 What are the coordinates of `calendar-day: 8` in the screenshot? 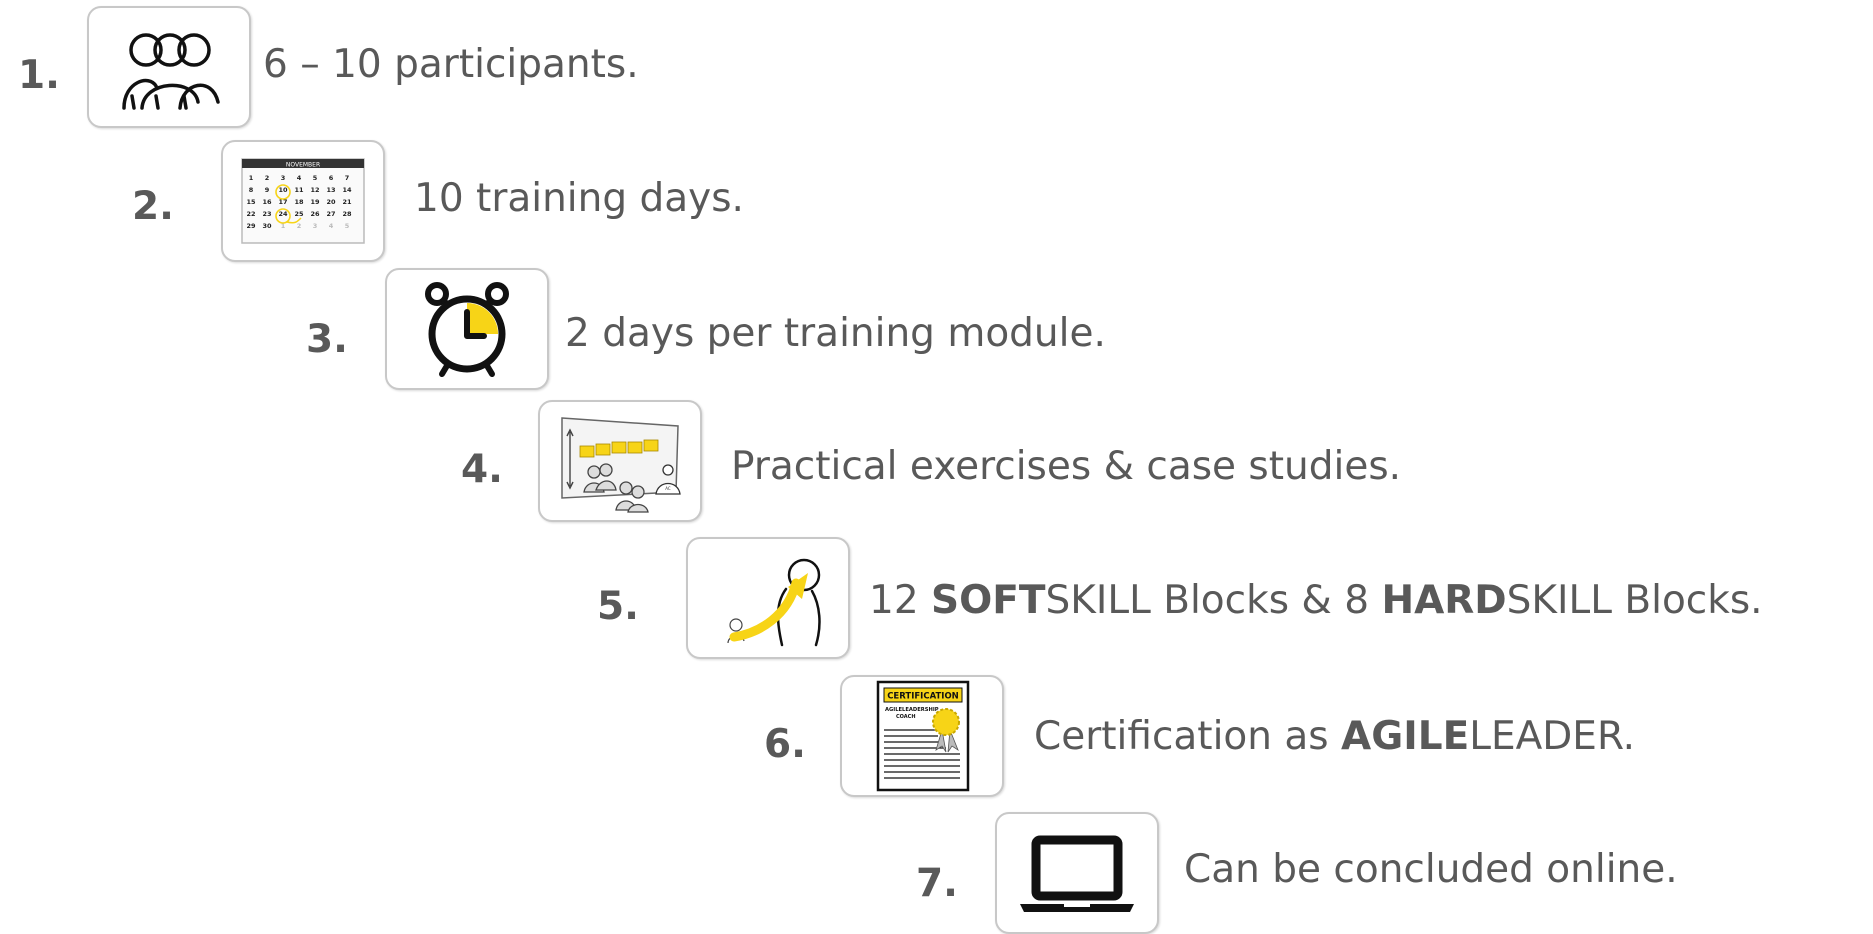 It's located at (251, 190).